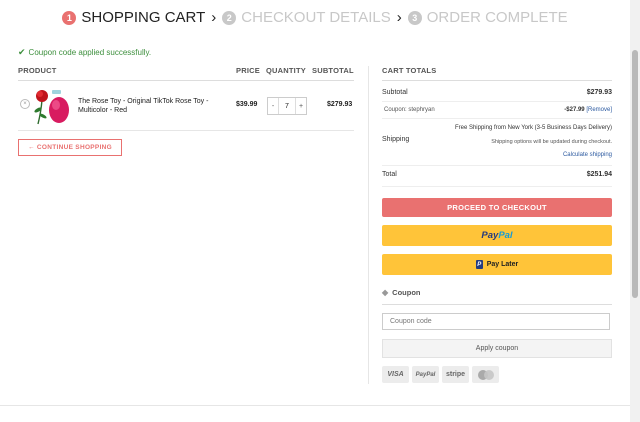  Describe the element at coordinates (485, 374) in the screenshot. I see `mastercard-icon` at that location.